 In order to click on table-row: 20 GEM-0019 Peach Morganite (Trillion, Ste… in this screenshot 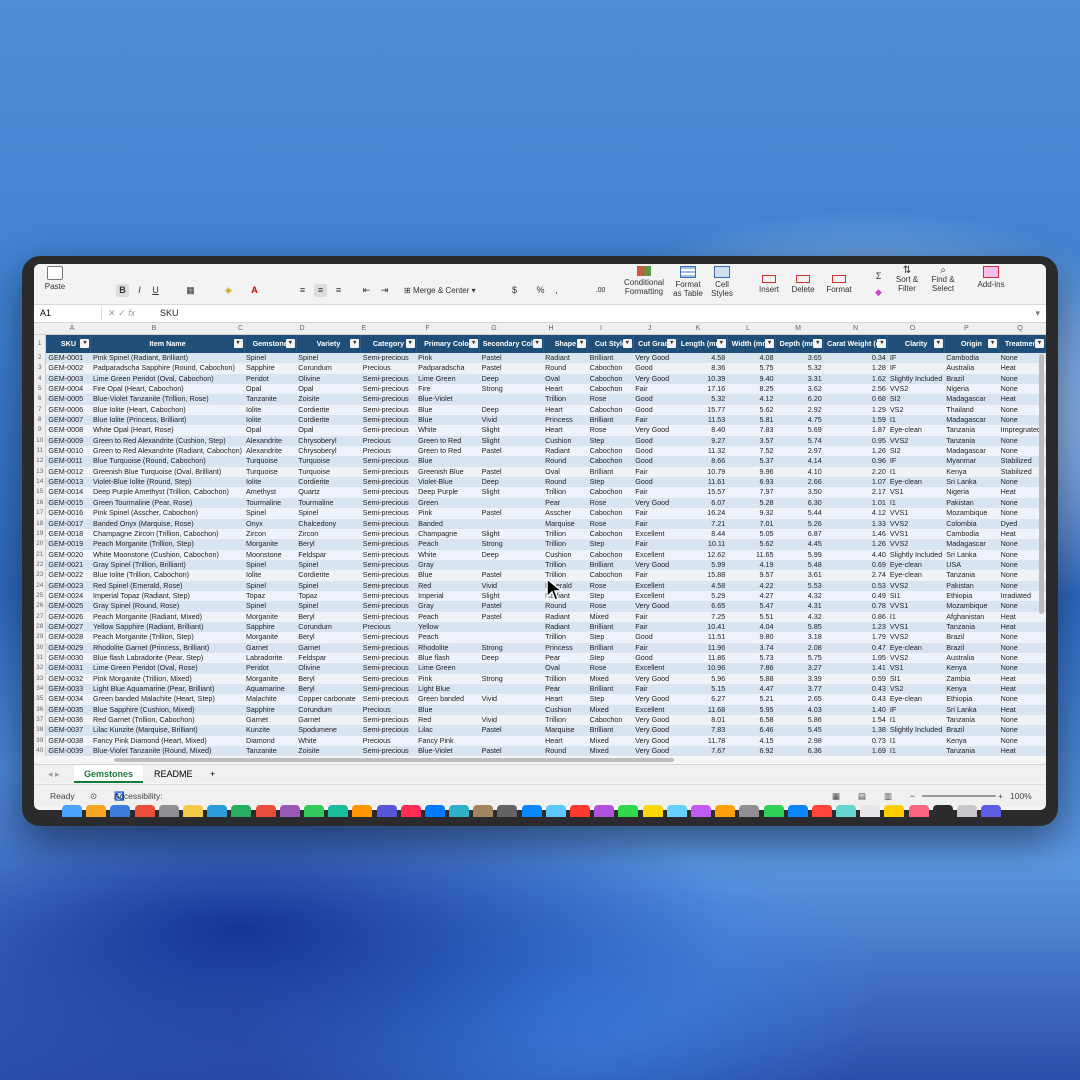, I will do `click(540, 544)`.